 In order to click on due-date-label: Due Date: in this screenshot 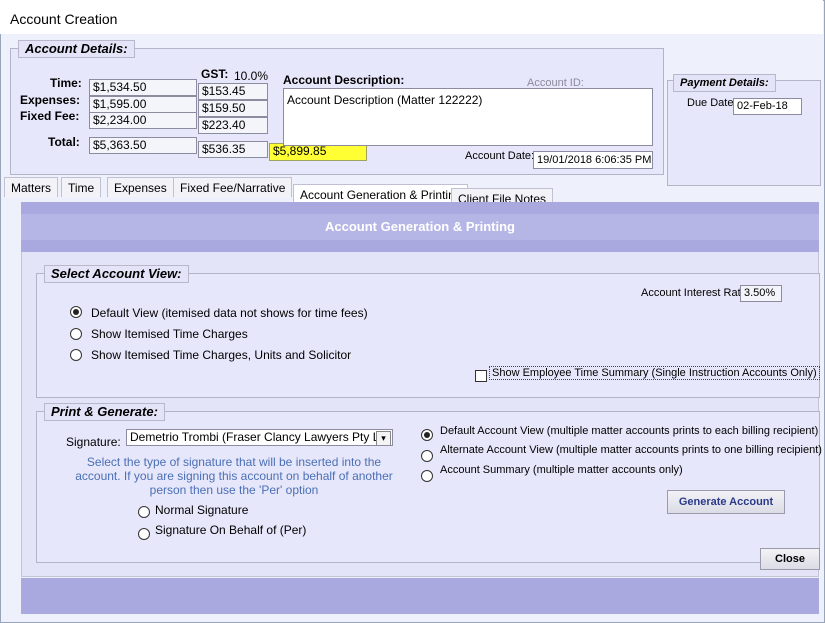, I will do `click(712, 103)`.